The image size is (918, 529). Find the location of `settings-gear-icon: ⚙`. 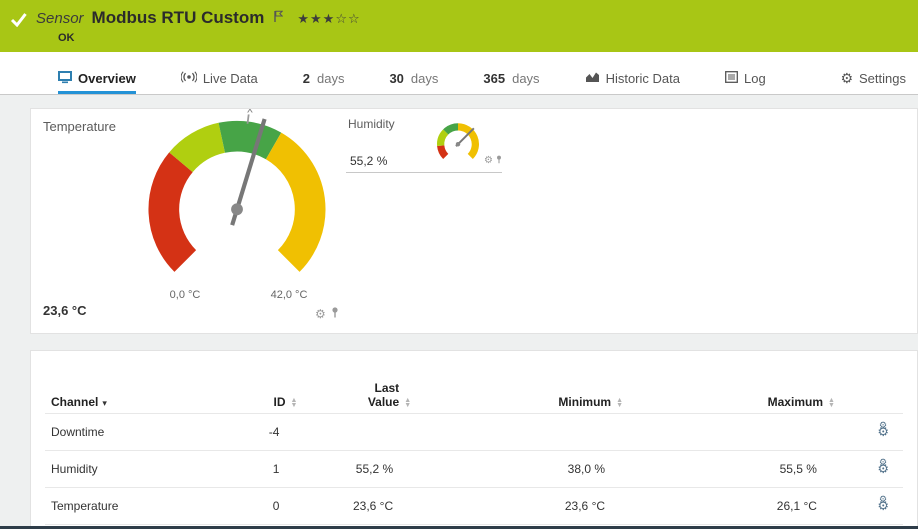

settings-gear-icon: ⚙ is located at coordinates (847, 78).